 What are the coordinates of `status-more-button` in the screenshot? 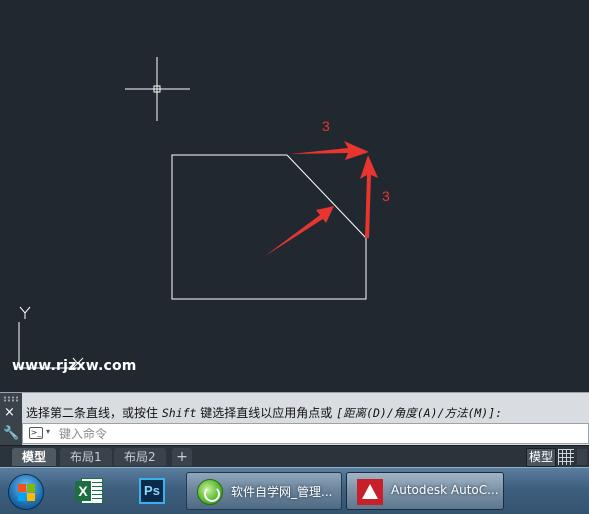 It's located at (582, 457).